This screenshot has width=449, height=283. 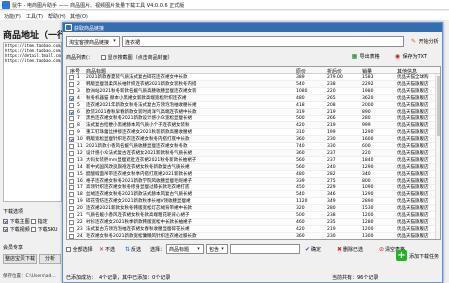 What do you see at coordinates (12, 16) in the screenshot?
I see `menu-function: 功能(F)` at bounding box center [12, 16].